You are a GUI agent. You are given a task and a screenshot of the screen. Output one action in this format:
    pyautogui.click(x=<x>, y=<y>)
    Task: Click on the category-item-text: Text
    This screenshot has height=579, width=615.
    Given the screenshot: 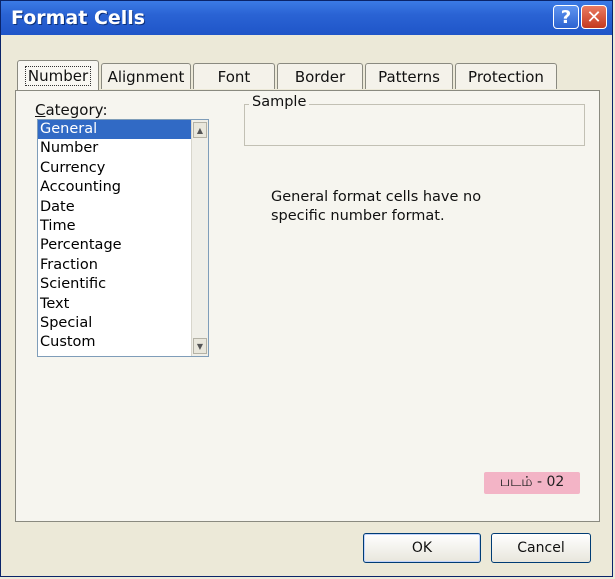 What is the action you would take?
    pyautogui.click(x=123, y=304)
    